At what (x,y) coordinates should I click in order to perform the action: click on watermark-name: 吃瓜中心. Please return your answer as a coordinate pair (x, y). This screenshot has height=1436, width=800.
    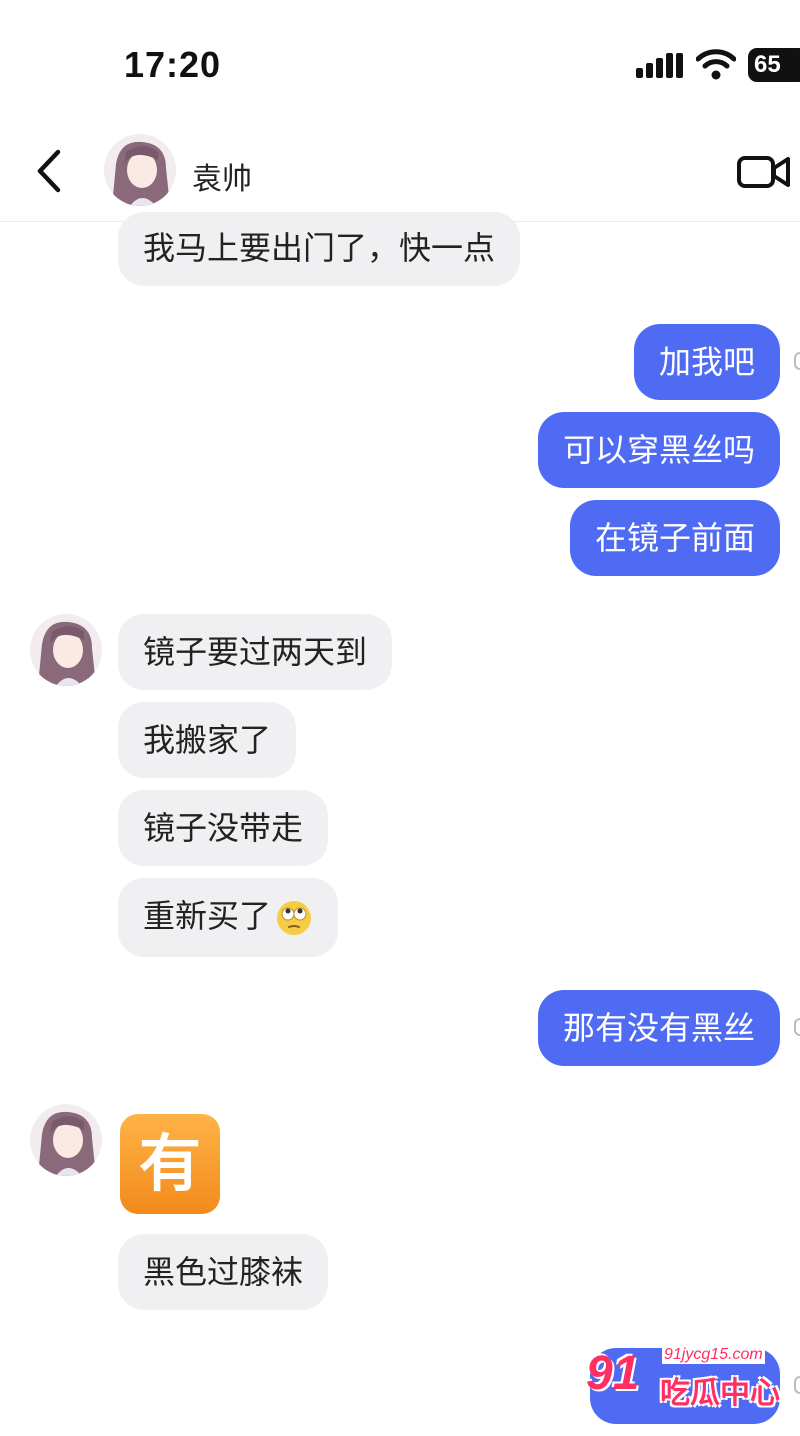
    Looking at the image, I should click on (720, 1393).